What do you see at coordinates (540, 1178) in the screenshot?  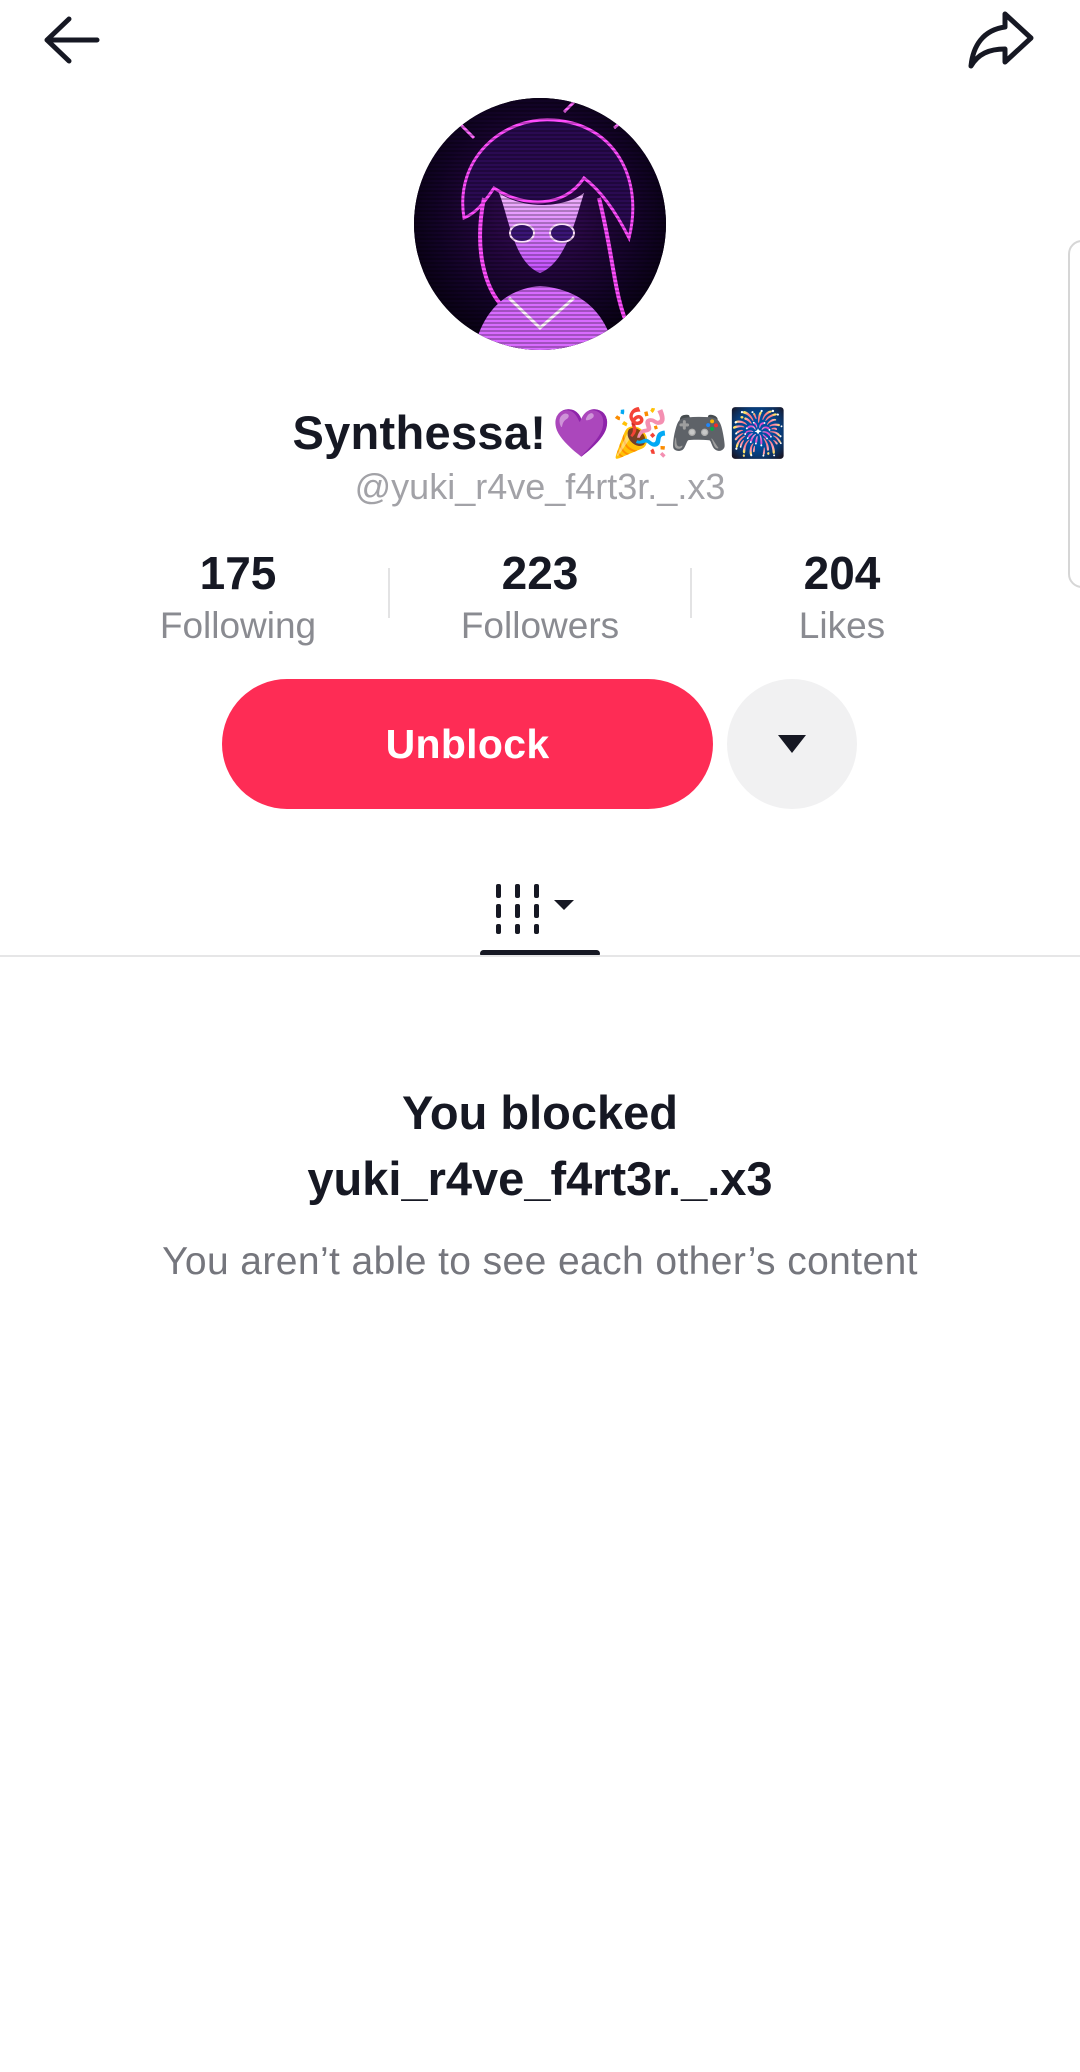 I see `blocked-title-line2: yuki_r4ve_f4rt3r._.x3` at bounding box center [540, 1178].